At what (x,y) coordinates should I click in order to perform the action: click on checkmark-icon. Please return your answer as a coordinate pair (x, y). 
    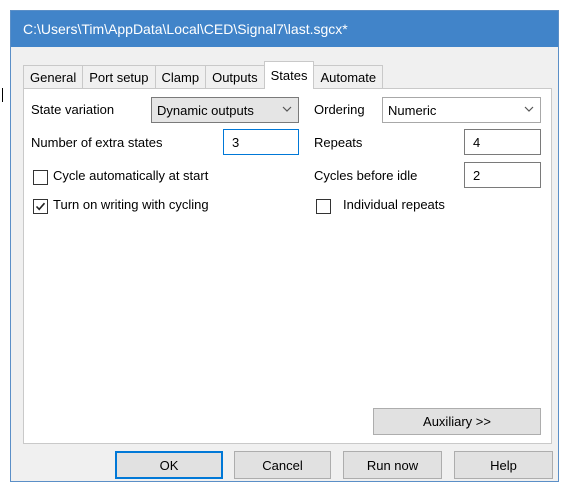
    Looking at the image, I should click on (40, 206).